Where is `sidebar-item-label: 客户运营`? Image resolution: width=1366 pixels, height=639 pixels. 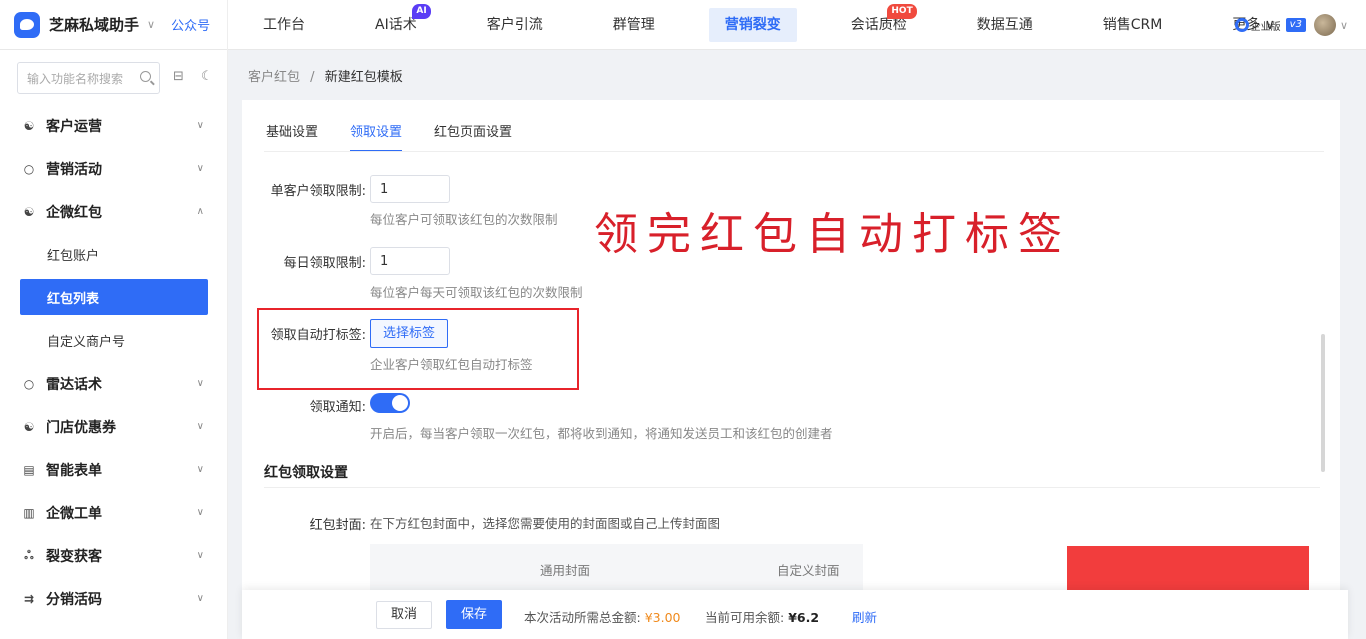
sidebar-item-label: 客户运营 is located at coordinates (74, 126).